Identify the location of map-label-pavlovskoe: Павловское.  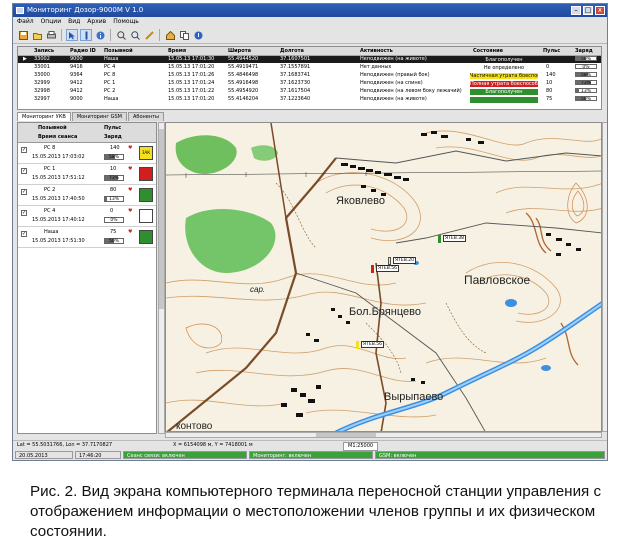
(497, 280).